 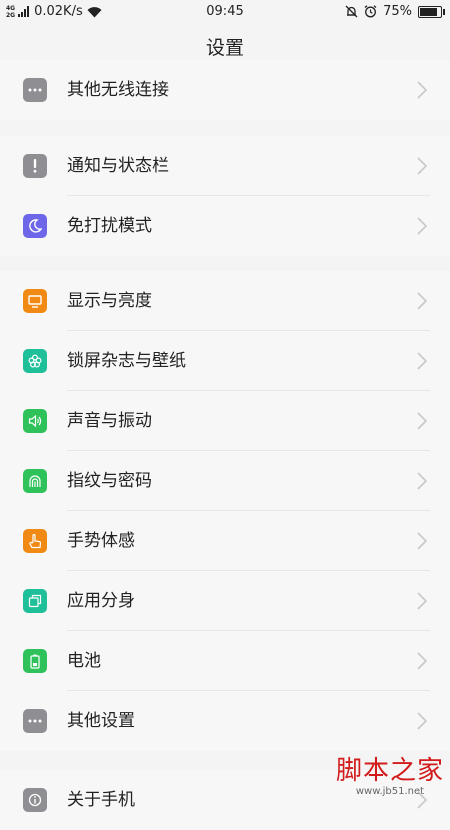 What do you see at coordinates (225, 166) in the screenshot?
I see `settings-item-notifications: 通知与状态栏` at bounding box center [225, 166].